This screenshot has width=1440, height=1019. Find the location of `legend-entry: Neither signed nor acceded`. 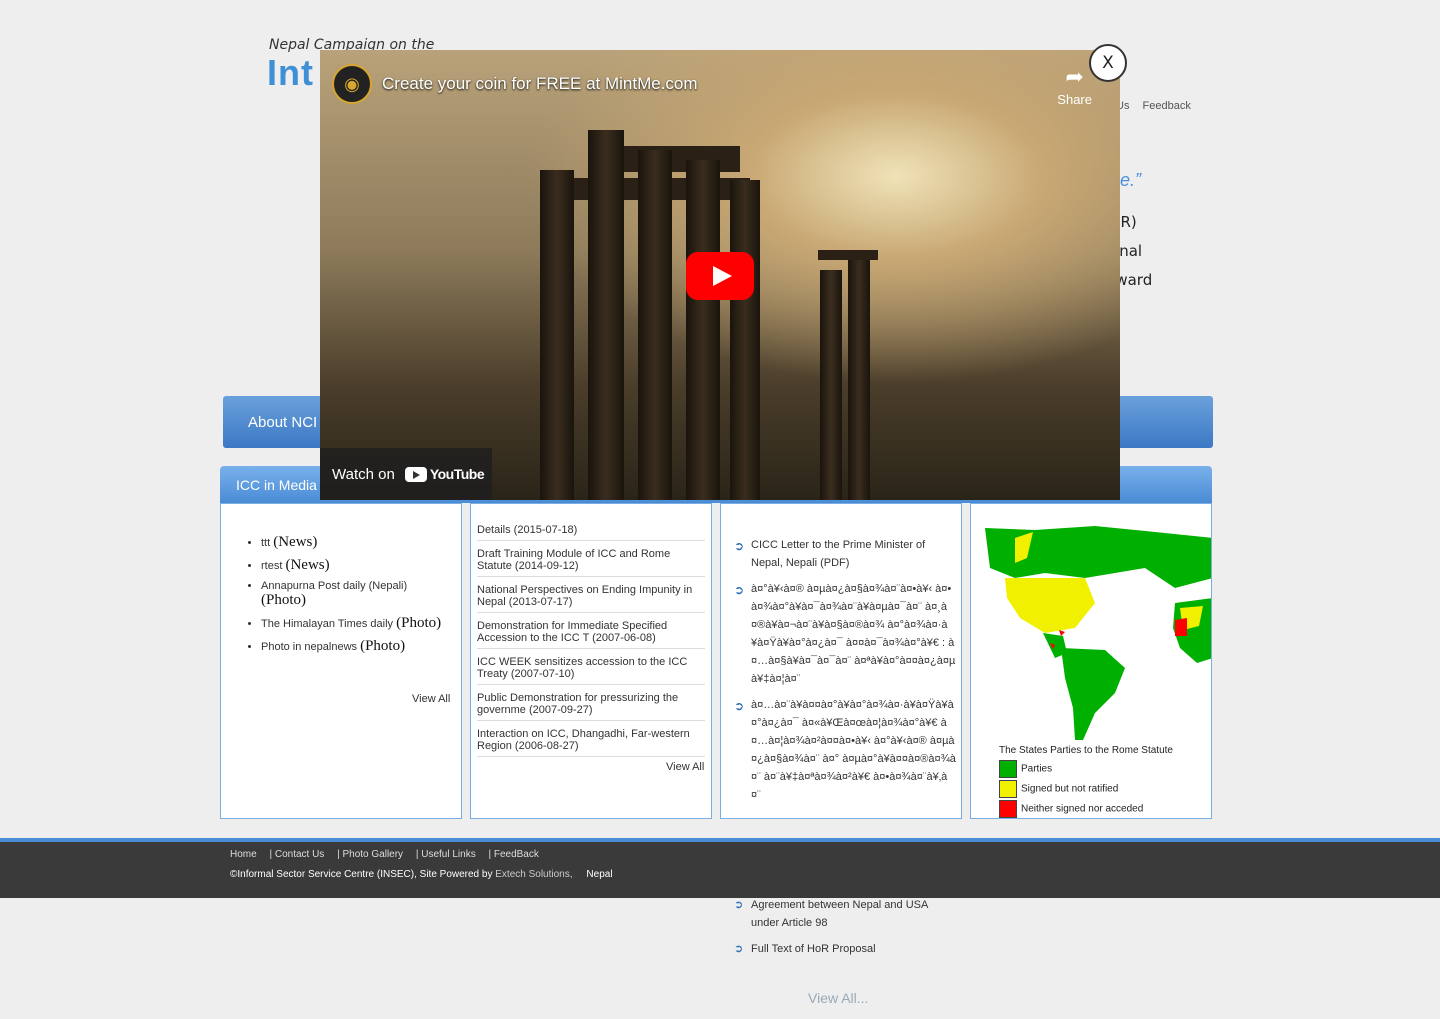

legend-entry: Neither signed nor acceded is located at coordinates (1071, 809).